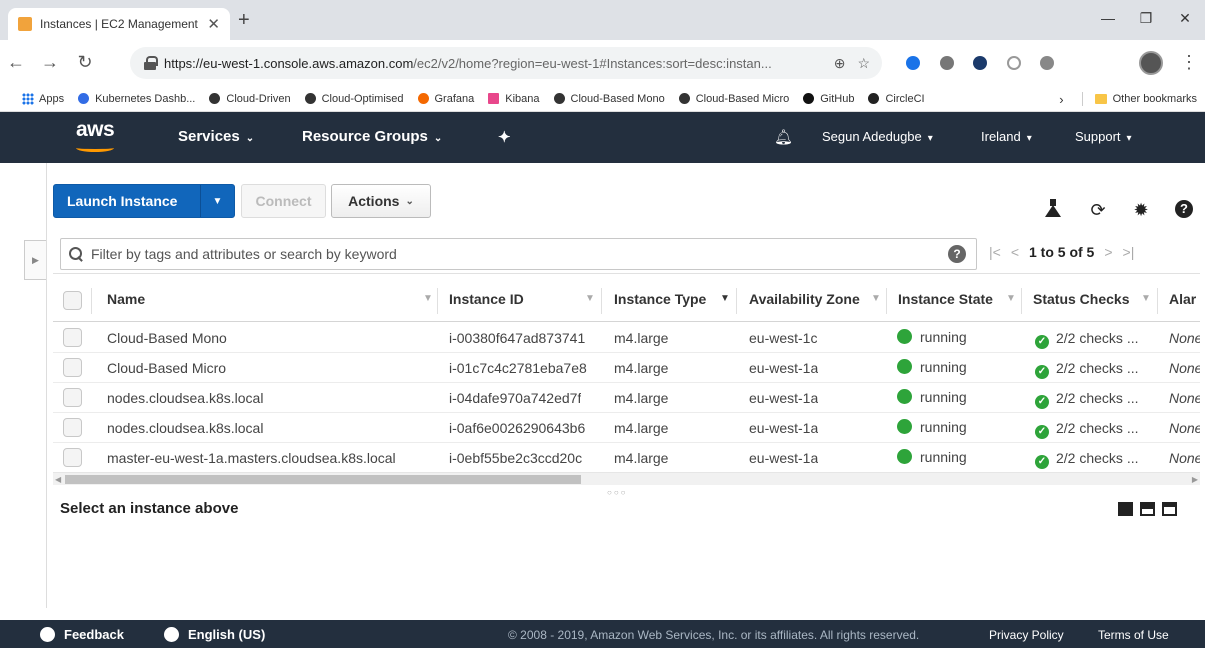  I want to click on horizontal-scrollbar: ◀ ▶, so click(626, 478).